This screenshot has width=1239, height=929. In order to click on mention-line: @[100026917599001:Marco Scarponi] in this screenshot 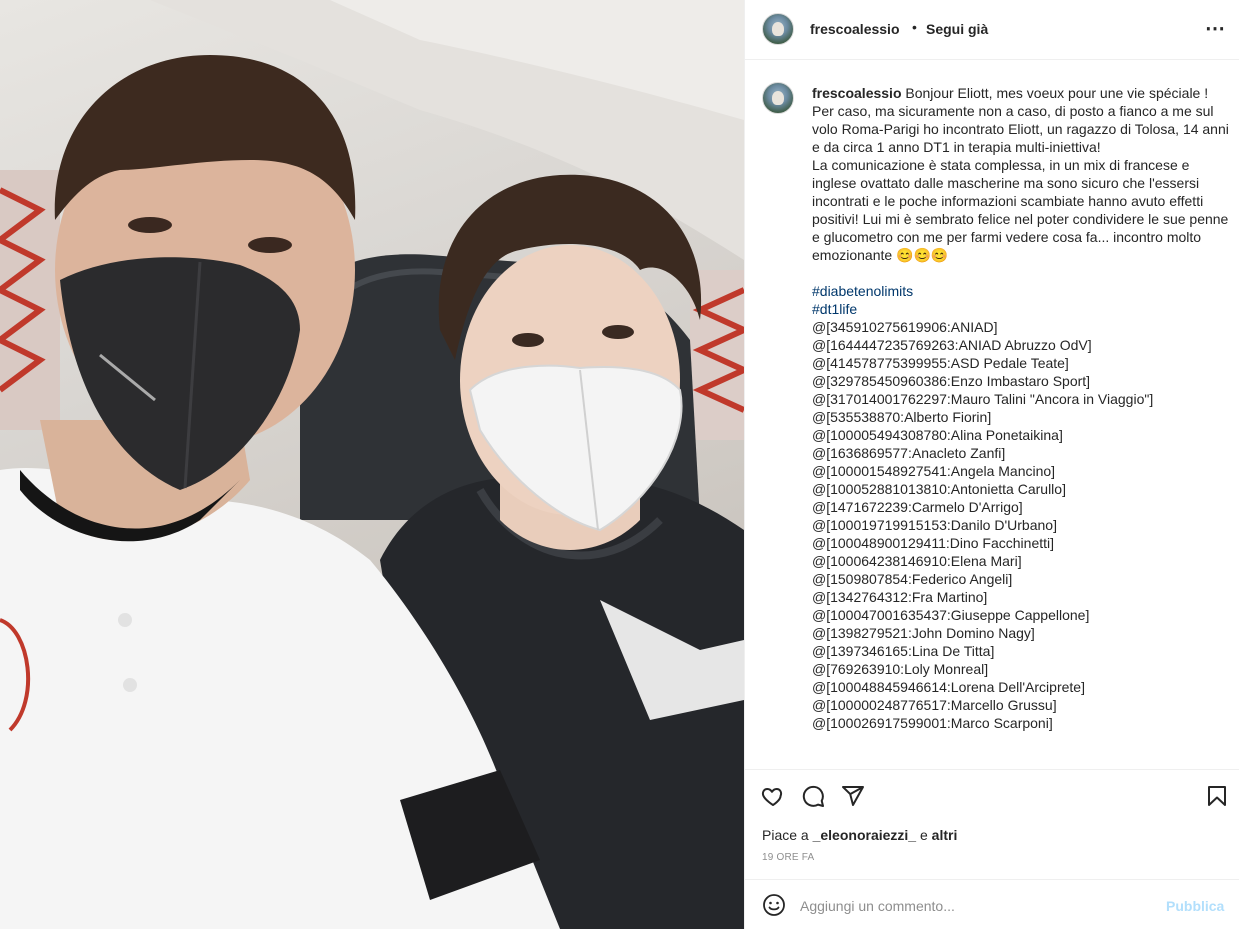, I will do `click(932, 723)`.